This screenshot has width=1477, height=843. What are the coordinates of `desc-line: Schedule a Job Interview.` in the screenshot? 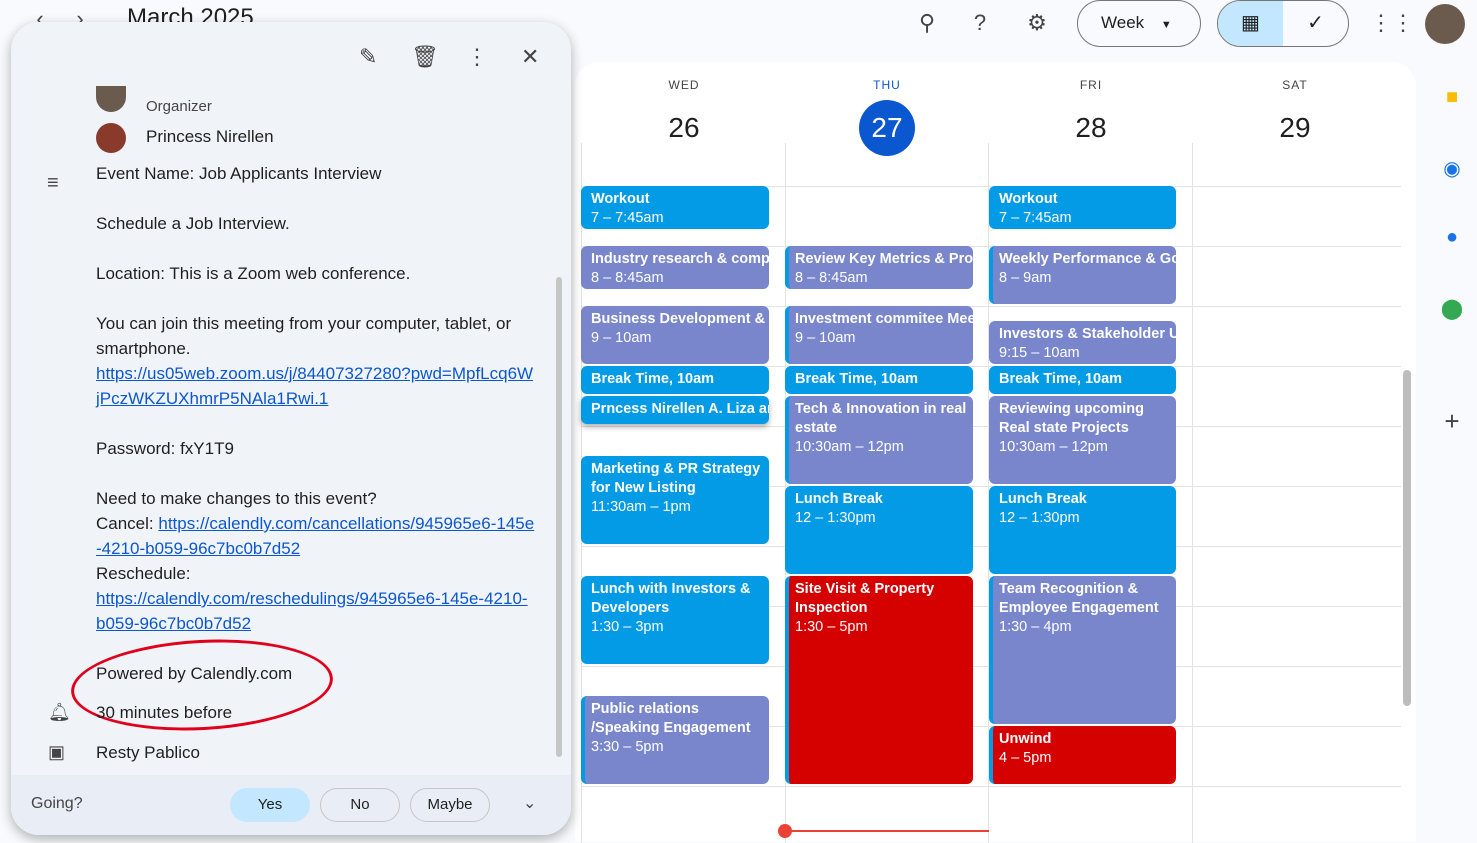 It's located at (193, 223).